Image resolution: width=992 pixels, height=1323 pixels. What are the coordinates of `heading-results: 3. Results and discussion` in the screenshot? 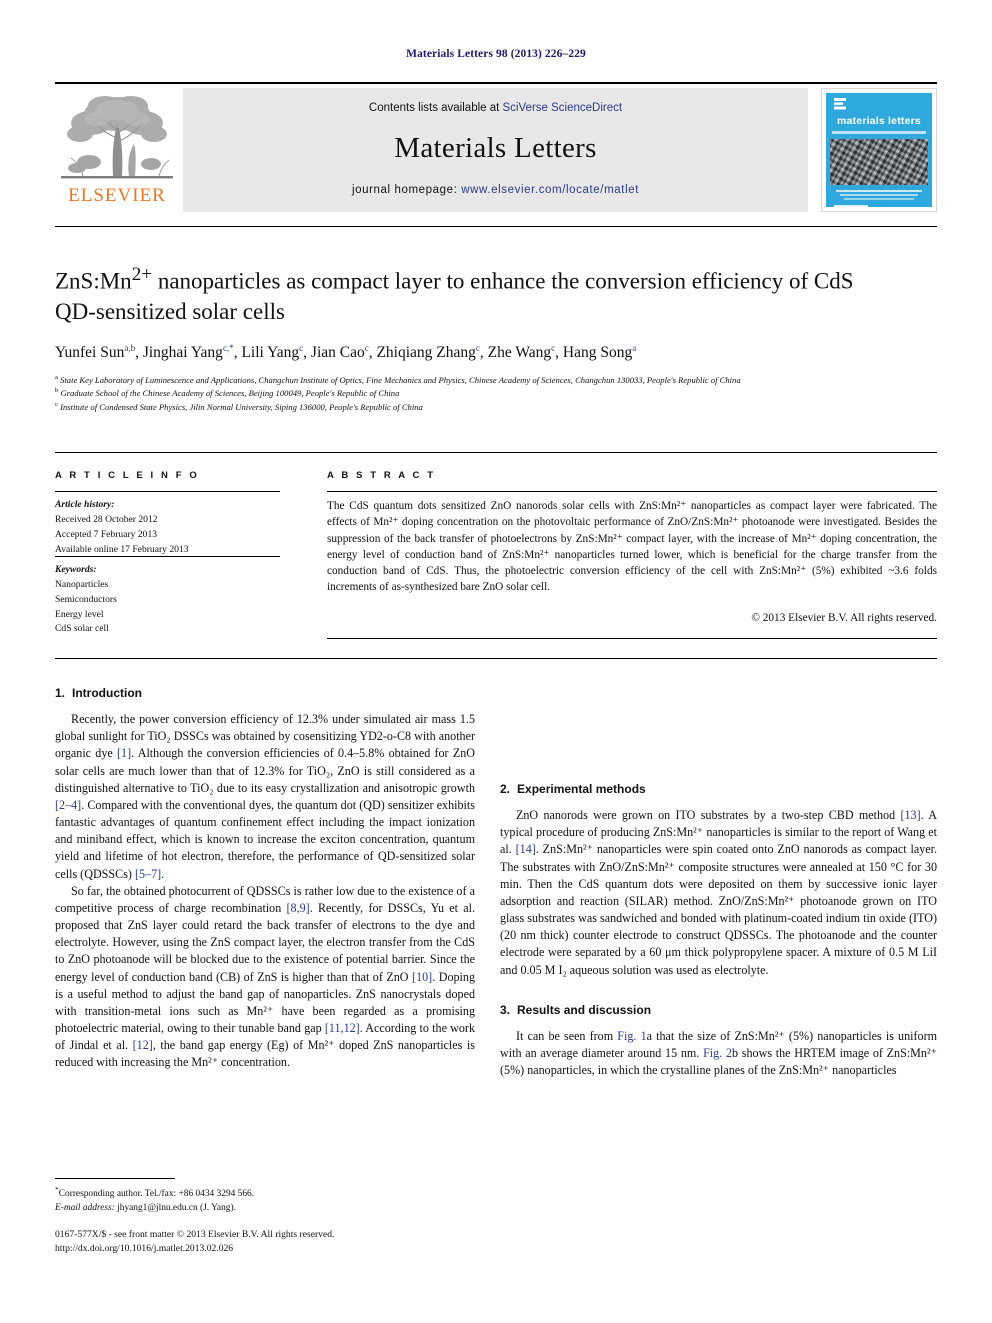 It's located at (718, 1010).